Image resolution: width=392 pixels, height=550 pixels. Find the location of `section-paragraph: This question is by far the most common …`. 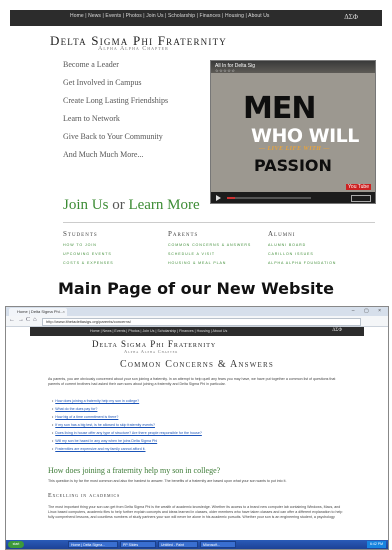

section-paragraph: This question is by far the most common … is located at coordinates (167, 481).